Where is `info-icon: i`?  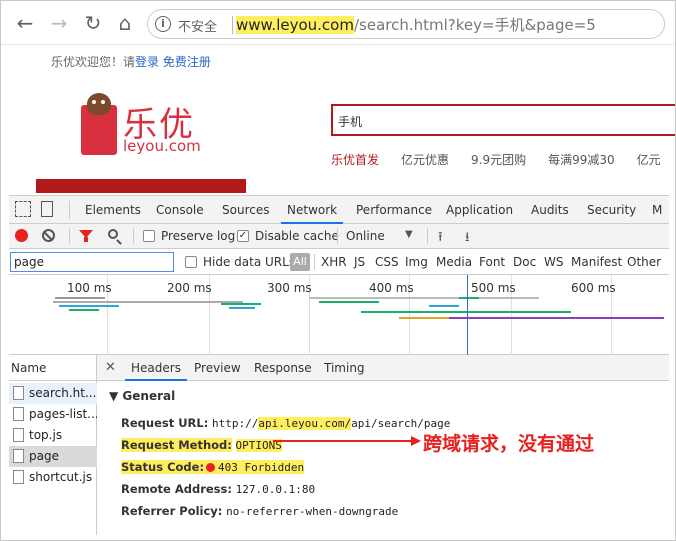
info-icon: i is located at coordinates (163, 24).